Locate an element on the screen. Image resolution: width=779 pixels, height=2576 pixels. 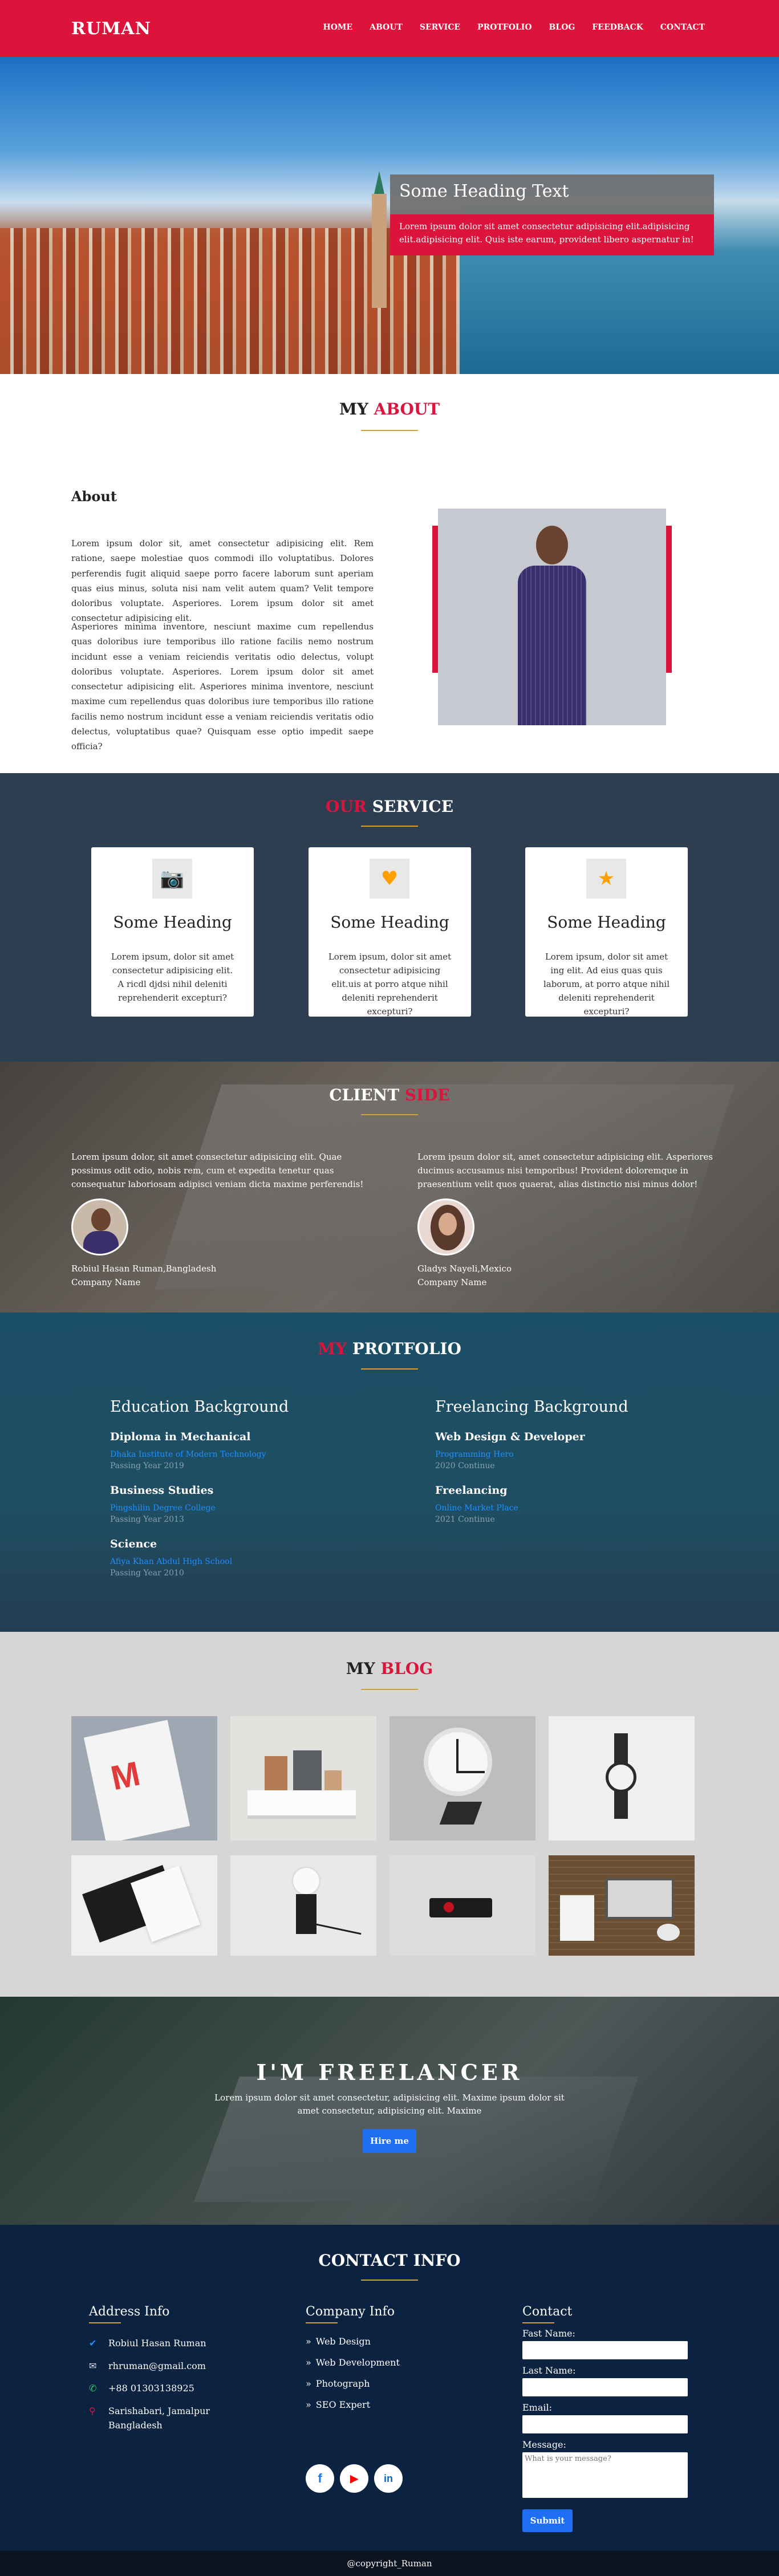
mail-icon: ✉ is located at coordinates (93, 2365).